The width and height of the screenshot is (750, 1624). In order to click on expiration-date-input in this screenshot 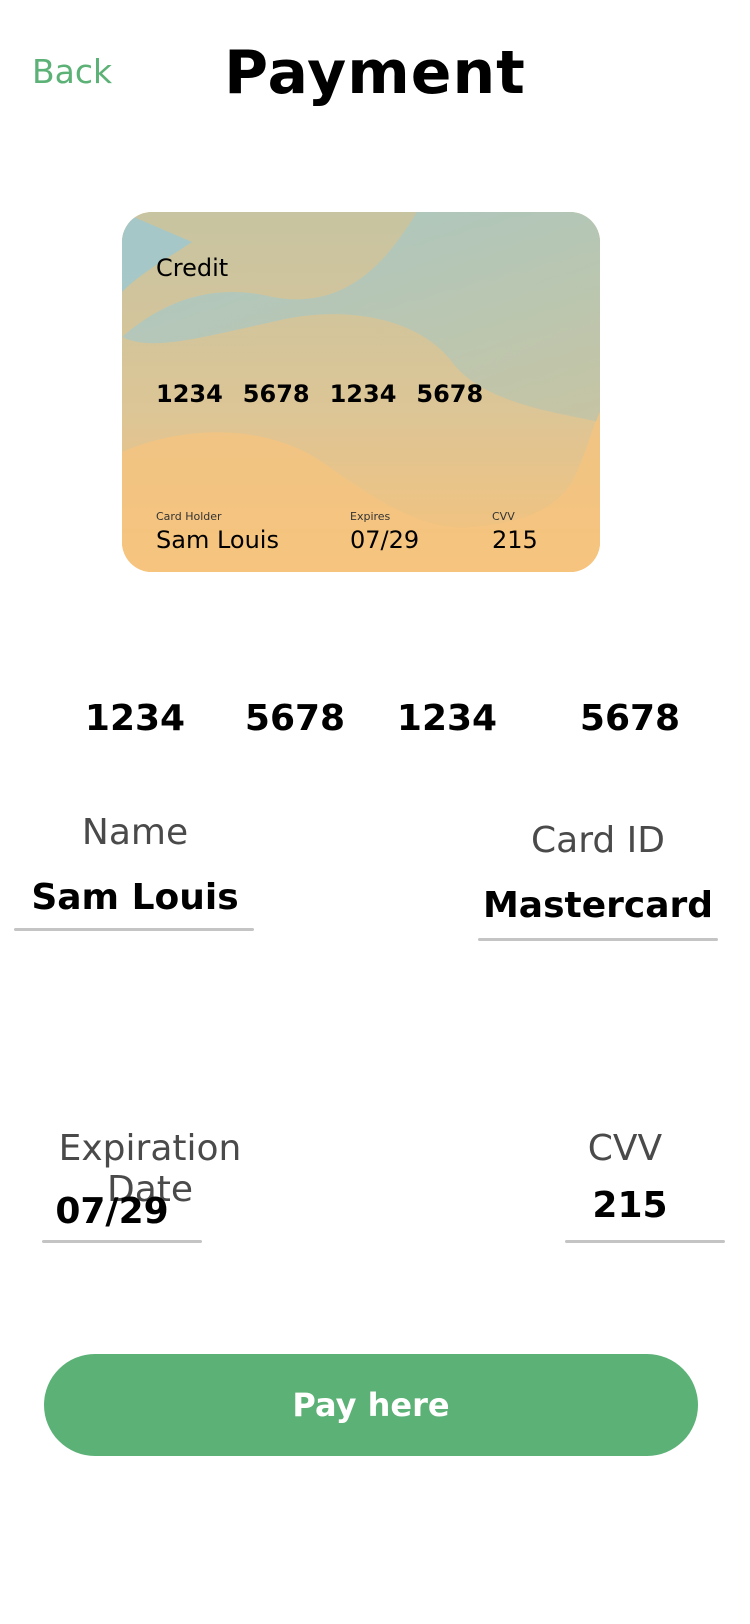, I will do `click(112, 1211)`.